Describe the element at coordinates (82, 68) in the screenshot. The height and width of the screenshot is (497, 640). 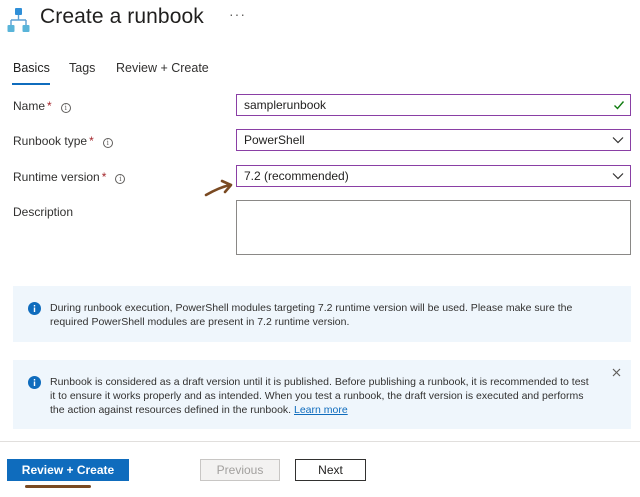
I see `tab-tags: Tags` at that location.